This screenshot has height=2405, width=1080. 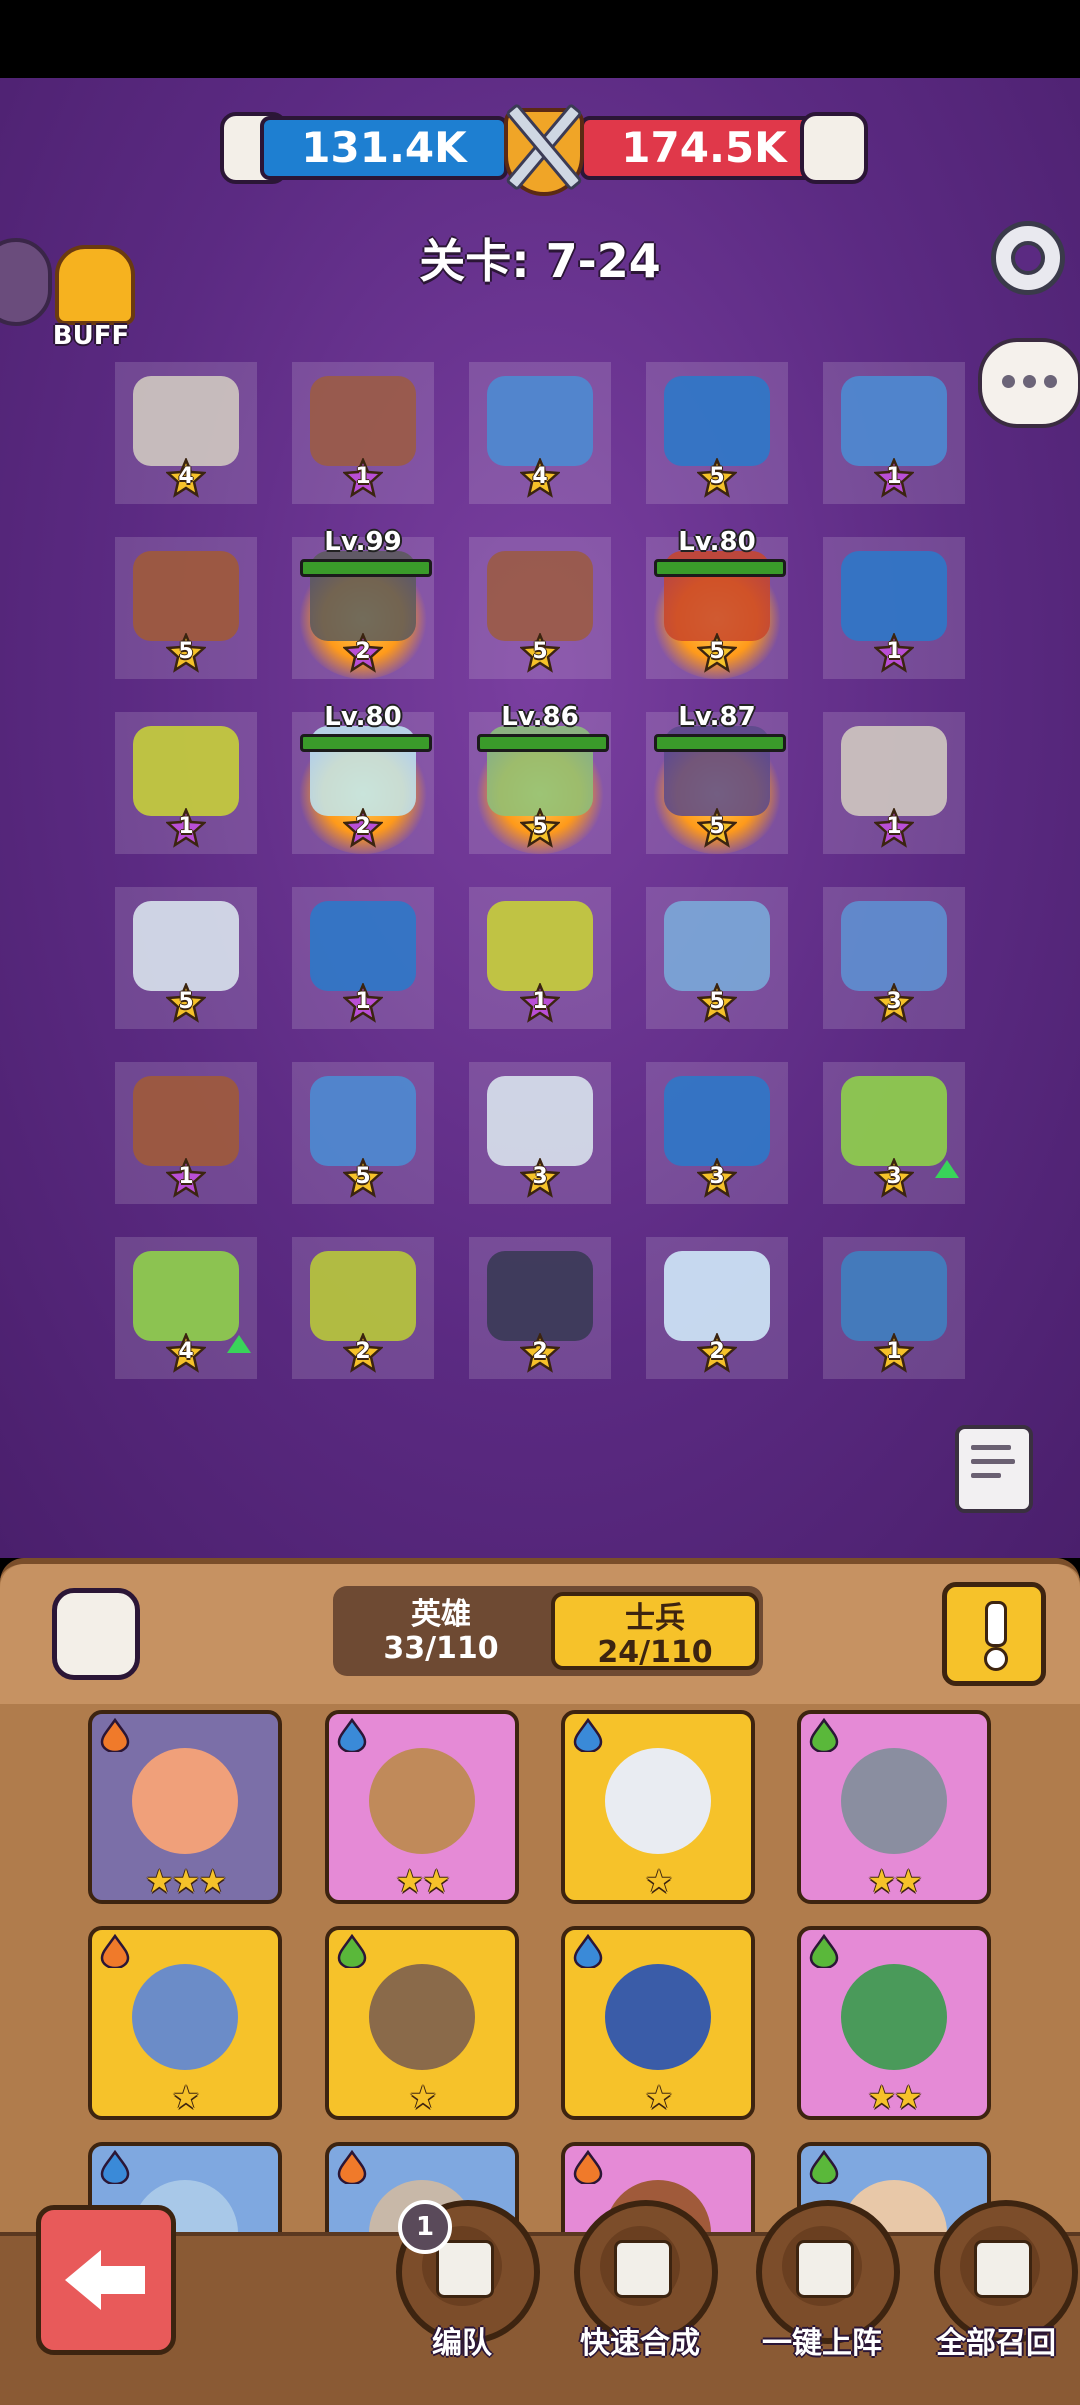 What do you see at coordinates (106, 2280) in the screenshot?
I see `back-button` at bounding box center [106, 2280].